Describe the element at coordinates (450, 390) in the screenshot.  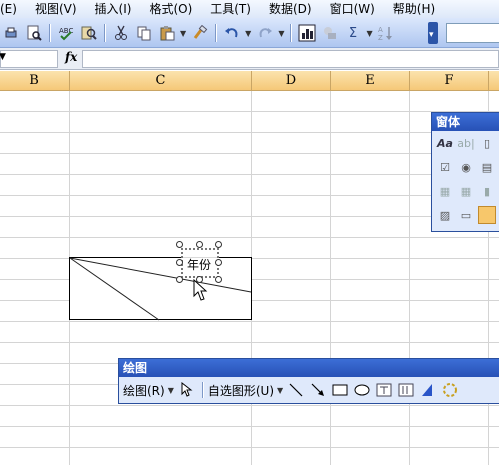
I see `diagram-icon` at that location.